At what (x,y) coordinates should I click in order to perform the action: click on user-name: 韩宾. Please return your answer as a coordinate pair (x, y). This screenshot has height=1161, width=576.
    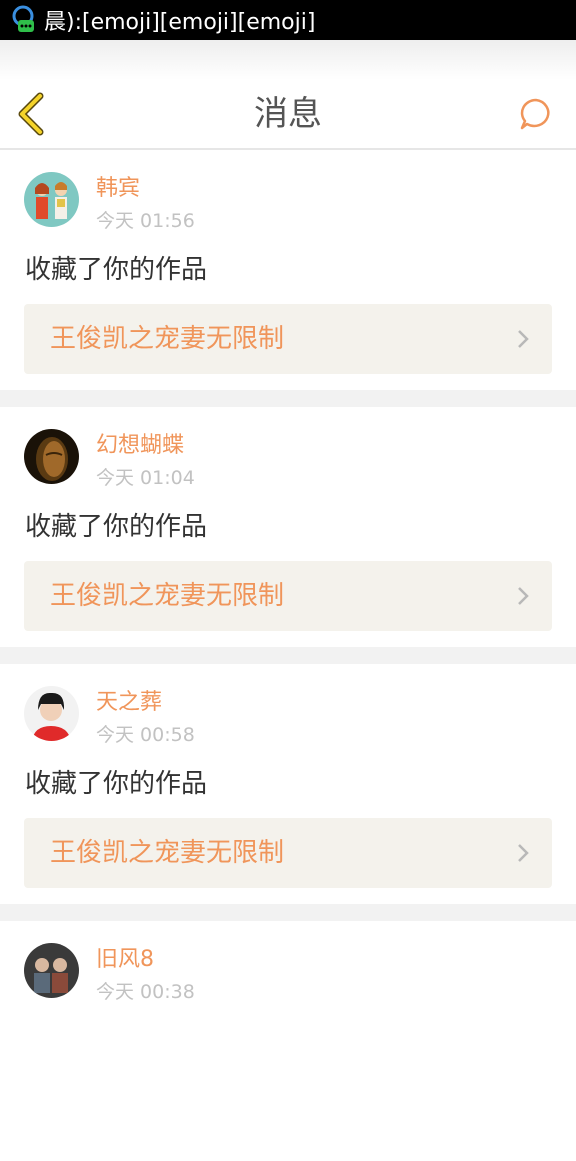
    Looking at the image, I should click on (118, 189).